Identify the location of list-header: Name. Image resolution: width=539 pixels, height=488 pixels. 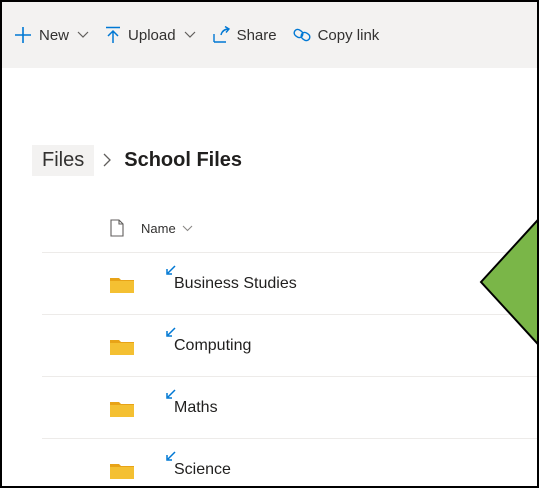
(289, 228).